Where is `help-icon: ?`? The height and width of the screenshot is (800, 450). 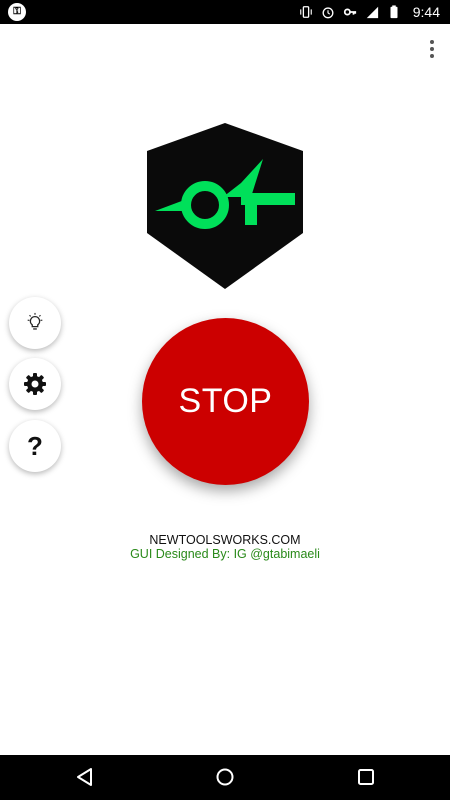
help-icon: ? is located at coordinates (35, 445).